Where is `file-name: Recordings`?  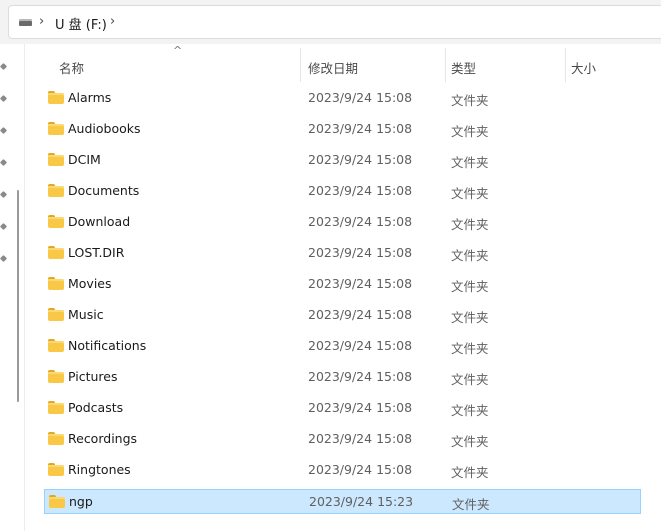 file-name: Recordings is located at coordinates (103, 438).